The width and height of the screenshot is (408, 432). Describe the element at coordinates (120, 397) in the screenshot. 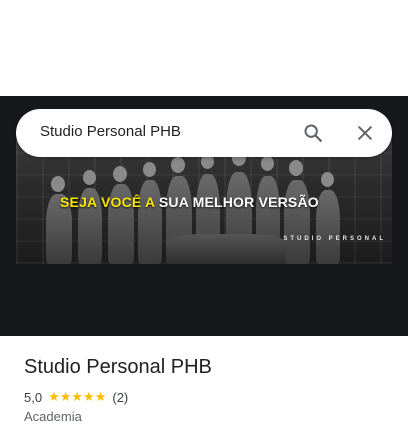

I see `review-count: (2)` at that location.